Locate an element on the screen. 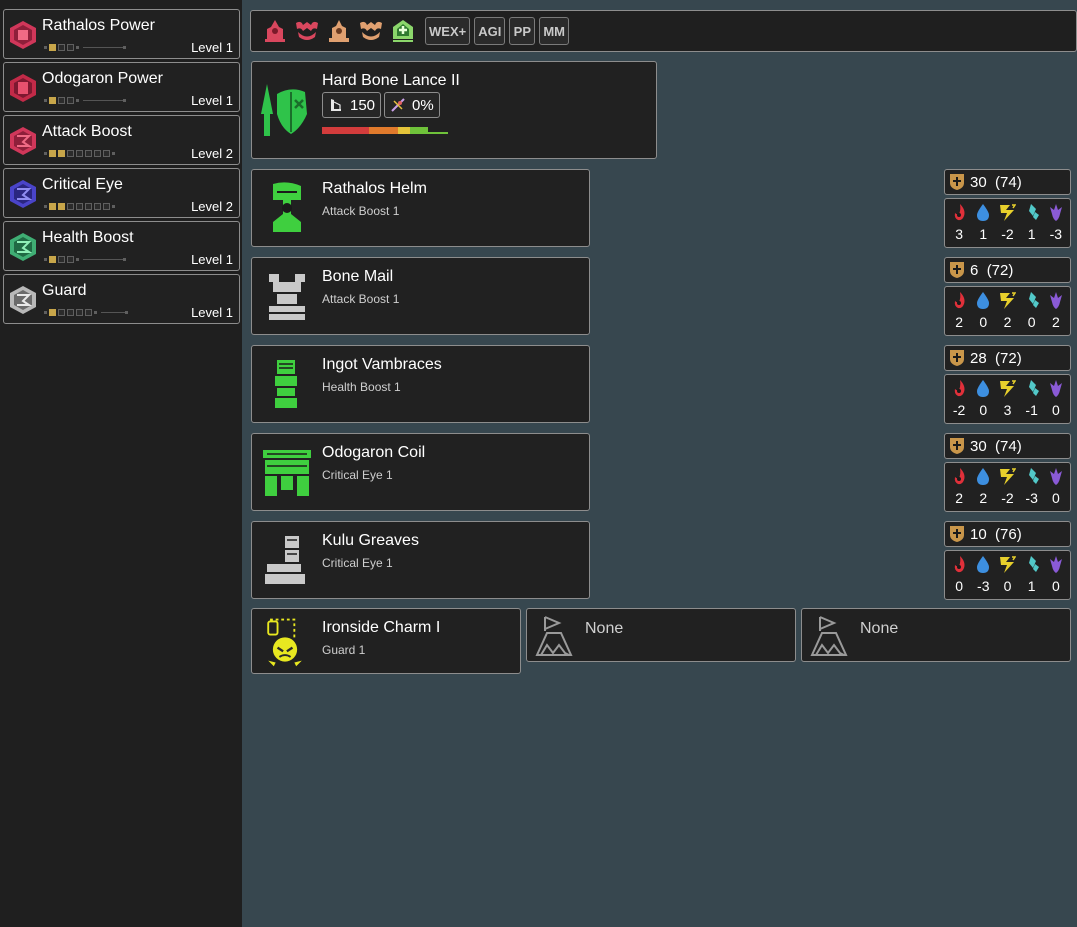 This screenshot has width=1077, height=927. armor-card: Odogaron Coil Critical Eye 1 is located at coordinates (420, 472).